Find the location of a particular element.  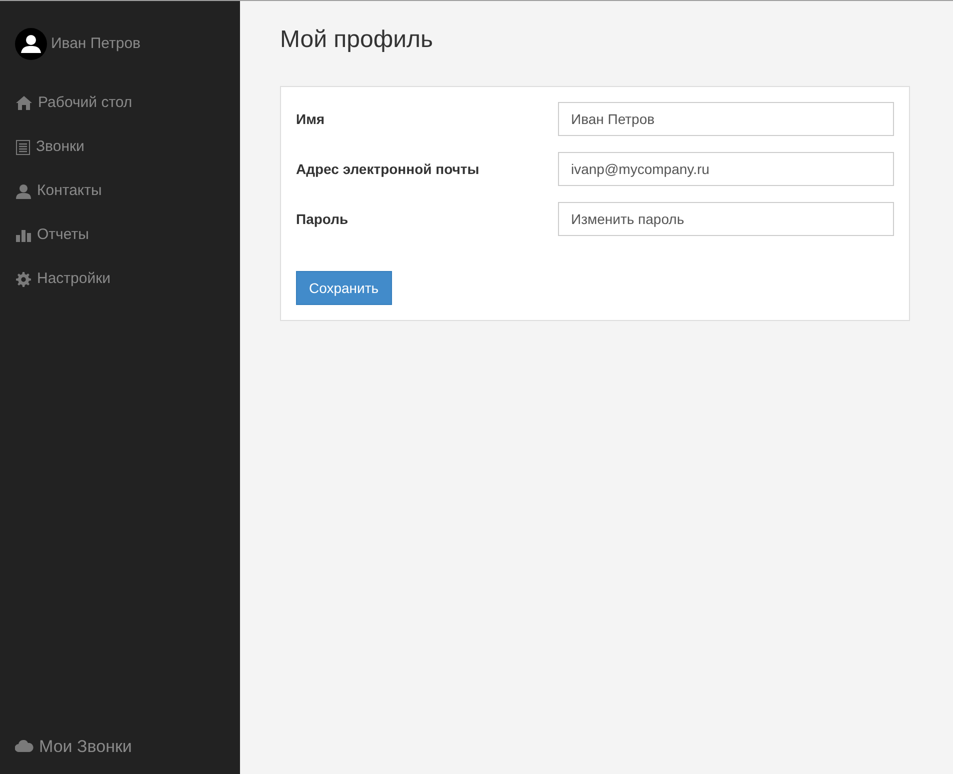

home-icon is located at coordinates (24, 103).